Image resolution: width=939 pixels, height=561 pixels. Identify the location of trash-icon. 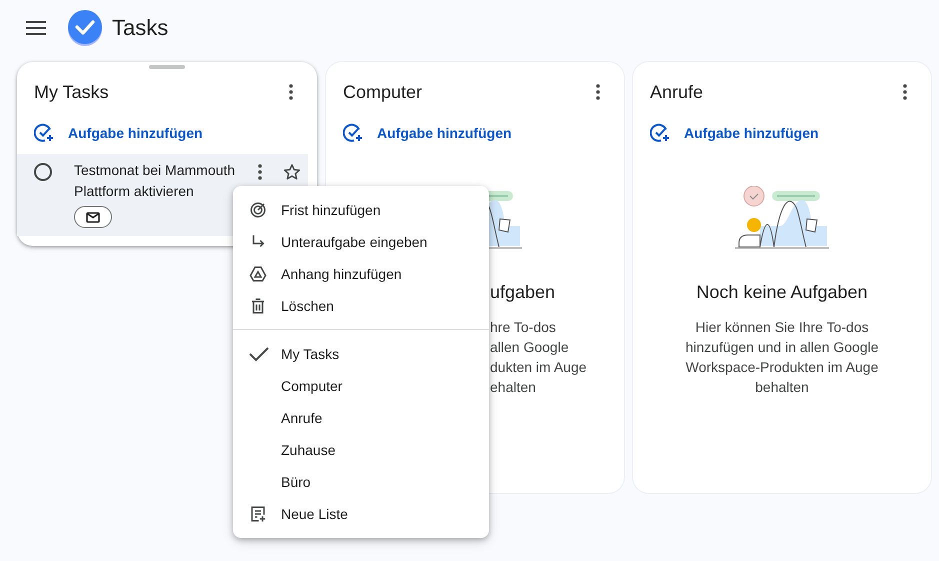
(258, 306).